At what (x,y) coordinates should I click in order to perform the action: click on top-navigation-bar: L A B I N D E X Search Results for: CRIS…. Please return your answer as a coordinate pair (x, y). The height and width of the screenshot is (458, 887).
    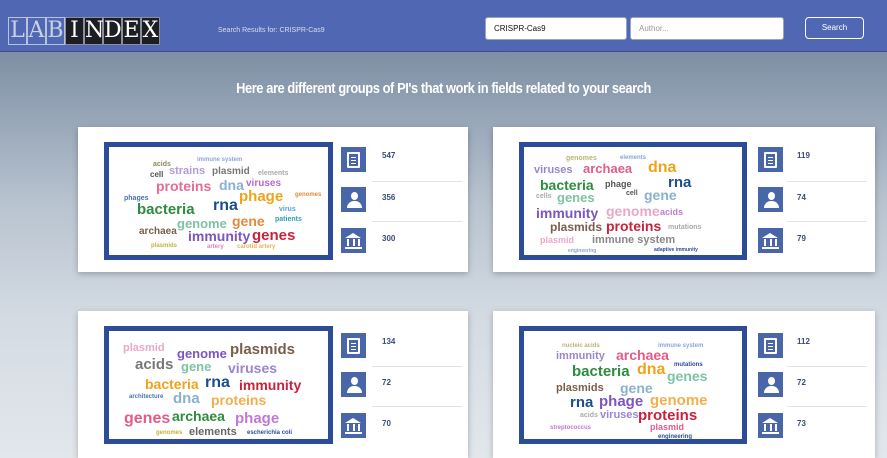
    Looking at the image, I should click on (443, 26).